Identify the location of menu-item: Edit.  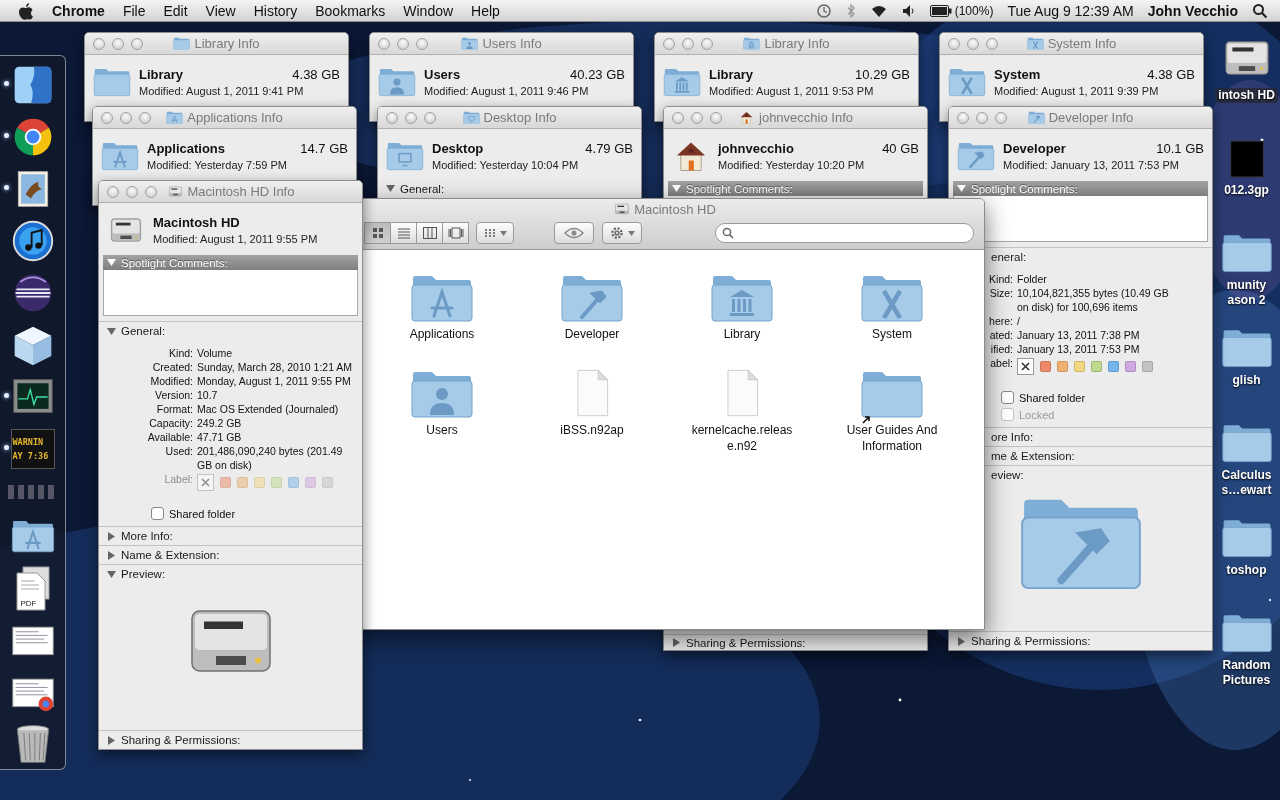
(175, 10).